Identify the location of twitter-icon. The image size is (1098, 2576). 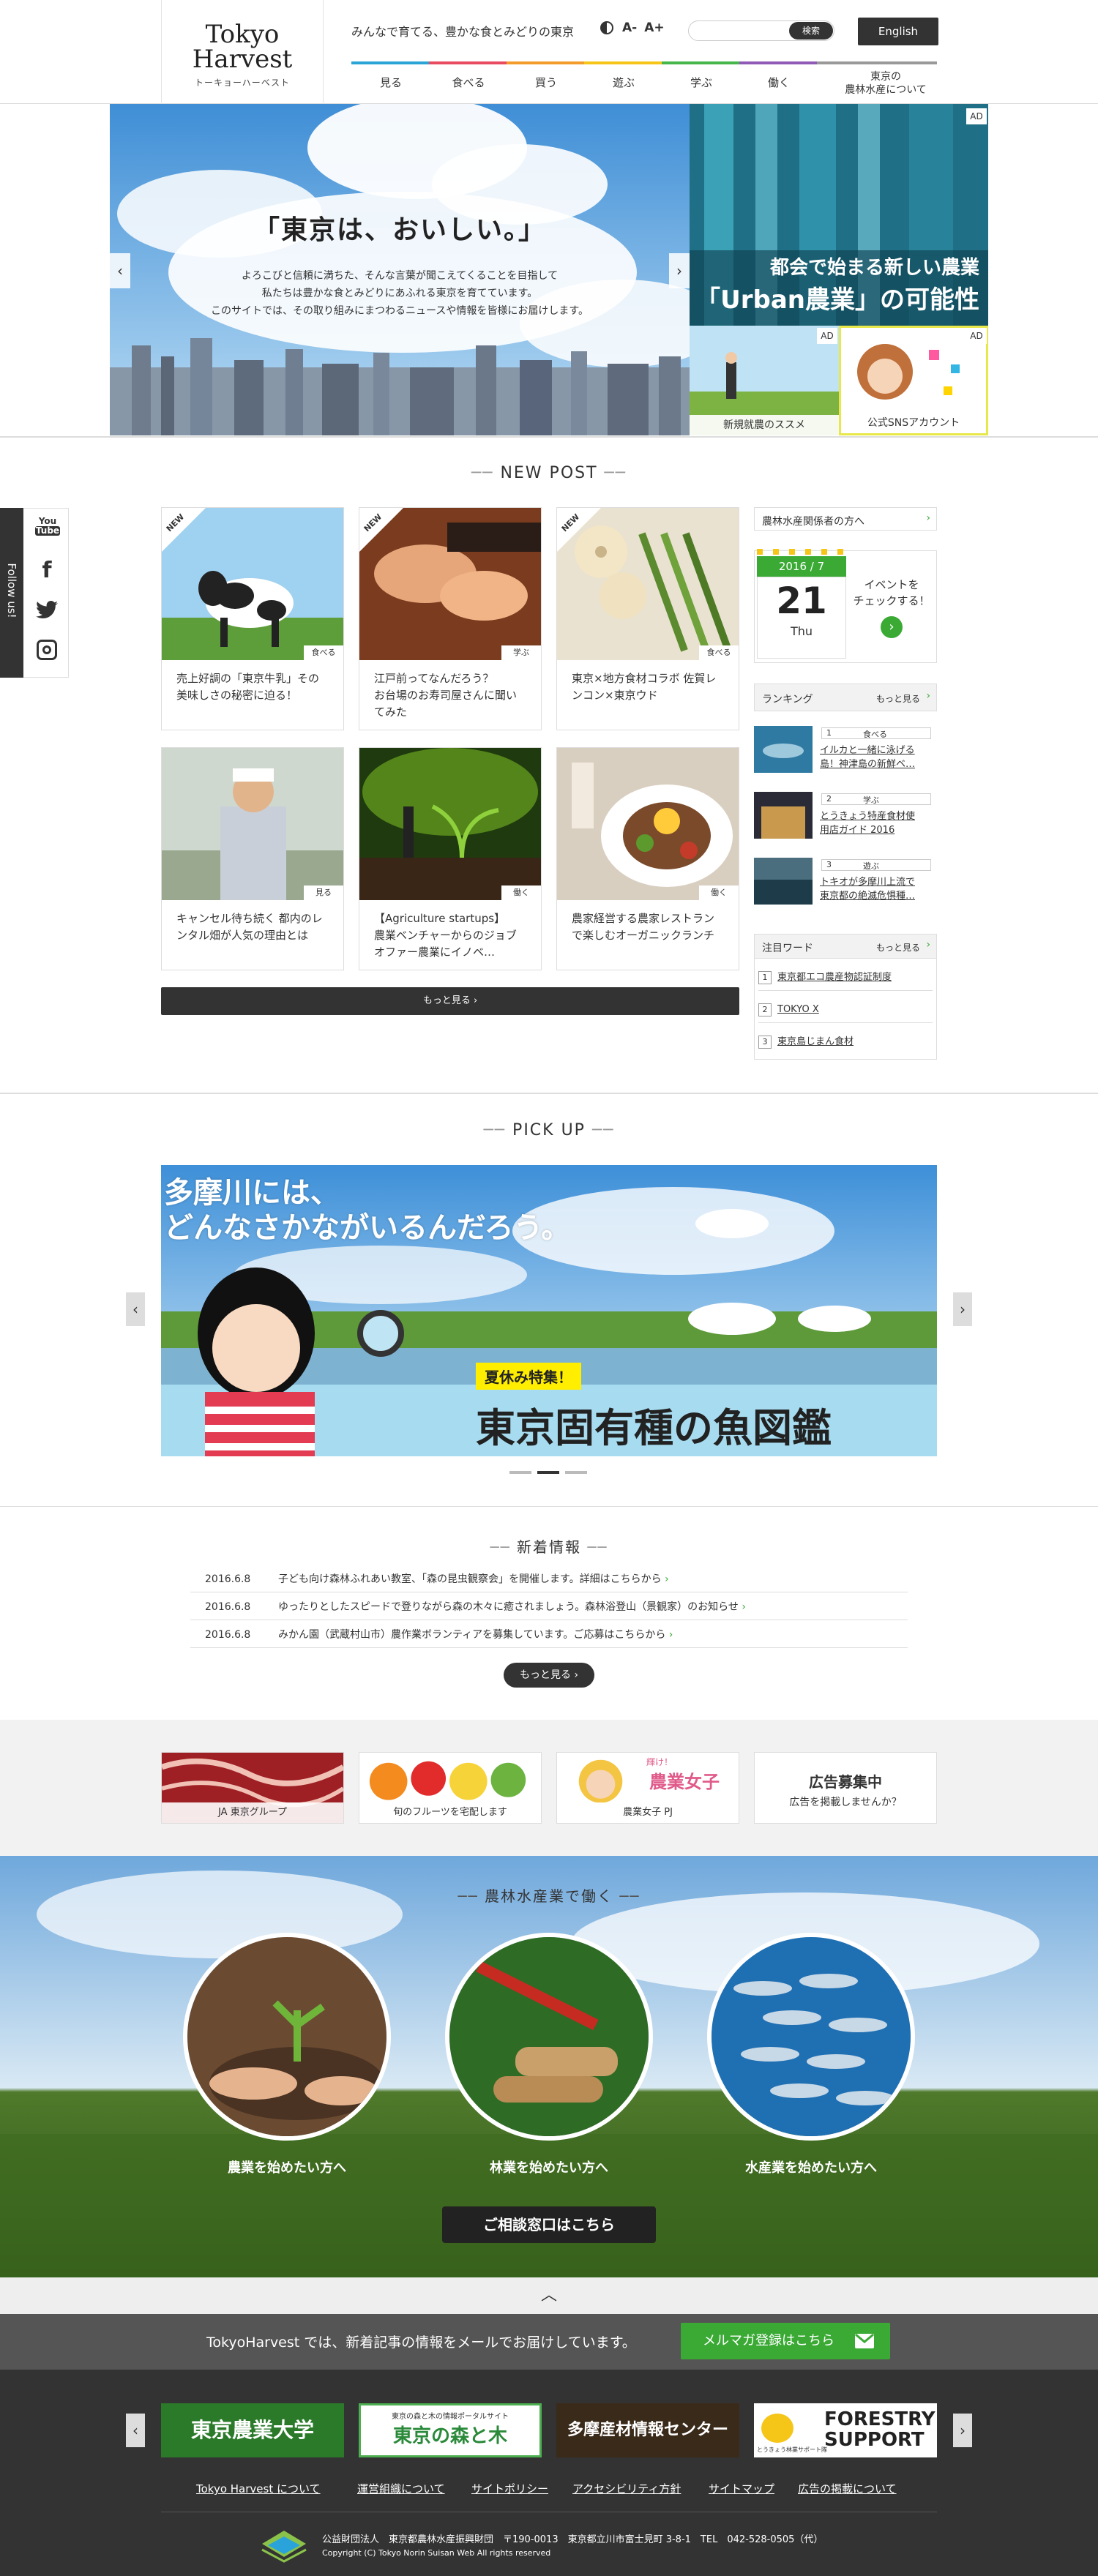
(47, 610).